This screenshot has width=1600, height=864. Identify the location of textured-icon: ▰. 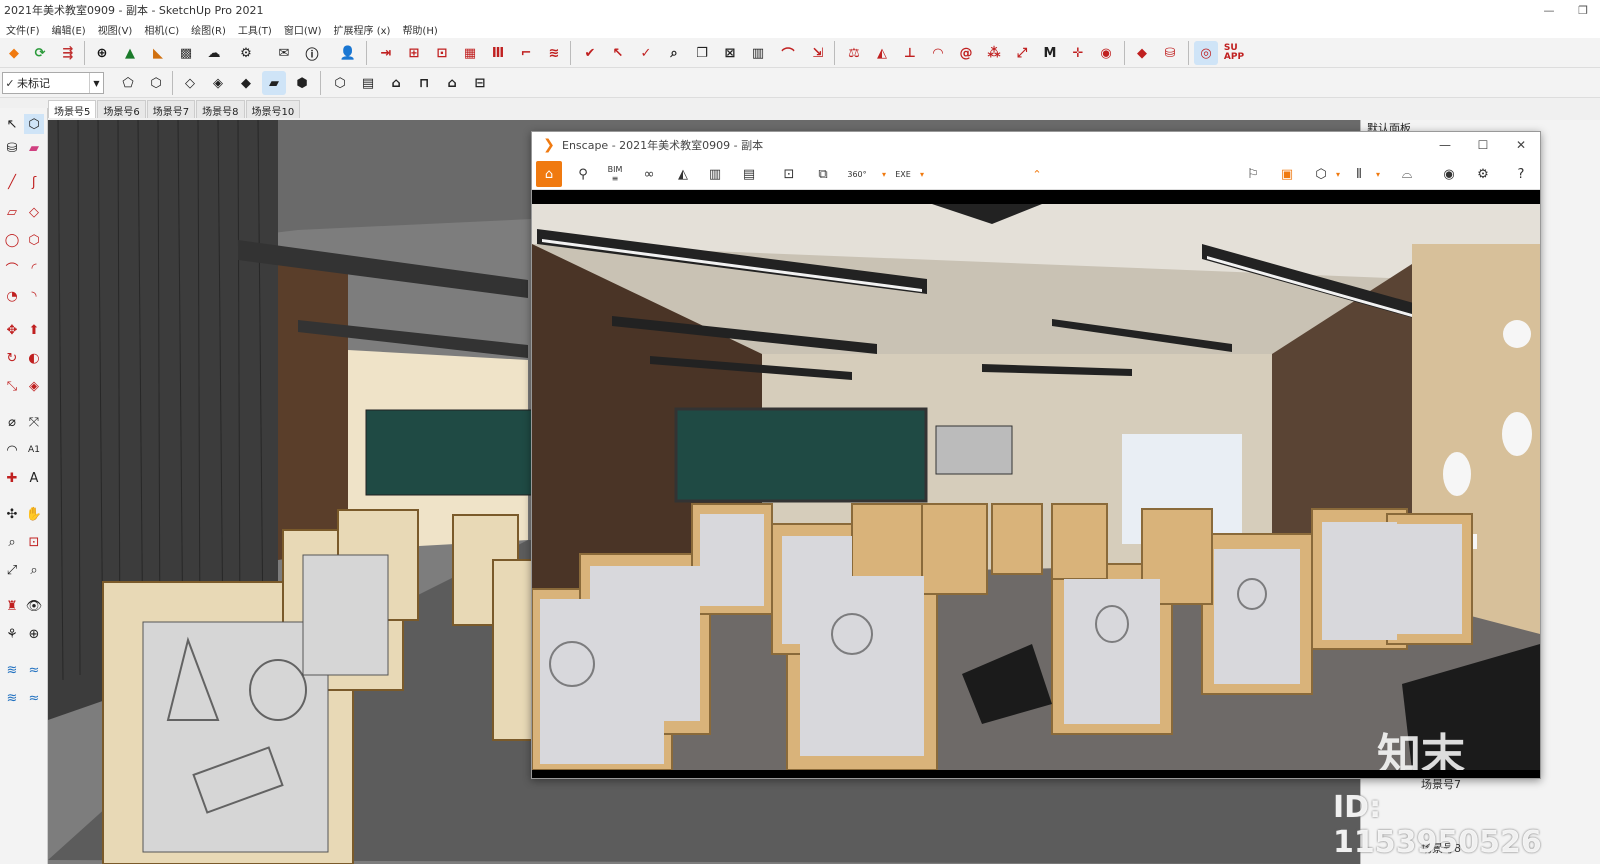
(274, 83).